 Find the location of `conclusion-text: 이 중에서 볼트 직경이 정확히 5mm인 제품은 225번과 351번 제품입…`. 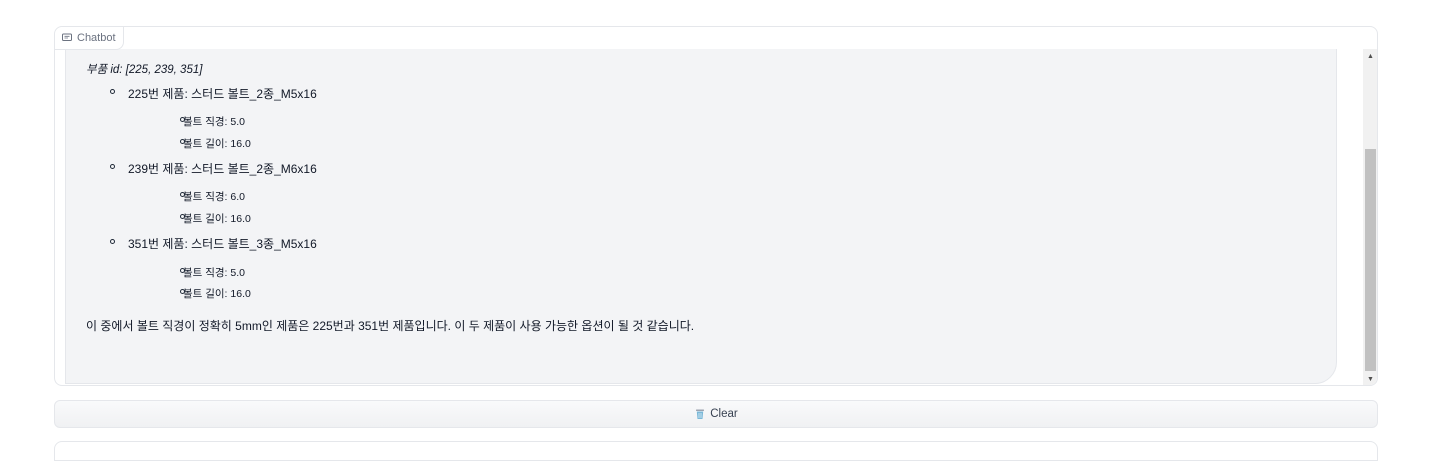

conclusion-text: 이 중에서 볼트 직경이 정확히 5mm인 제품은 225번과 351번 제품입… is located at coordinates (390, 326).